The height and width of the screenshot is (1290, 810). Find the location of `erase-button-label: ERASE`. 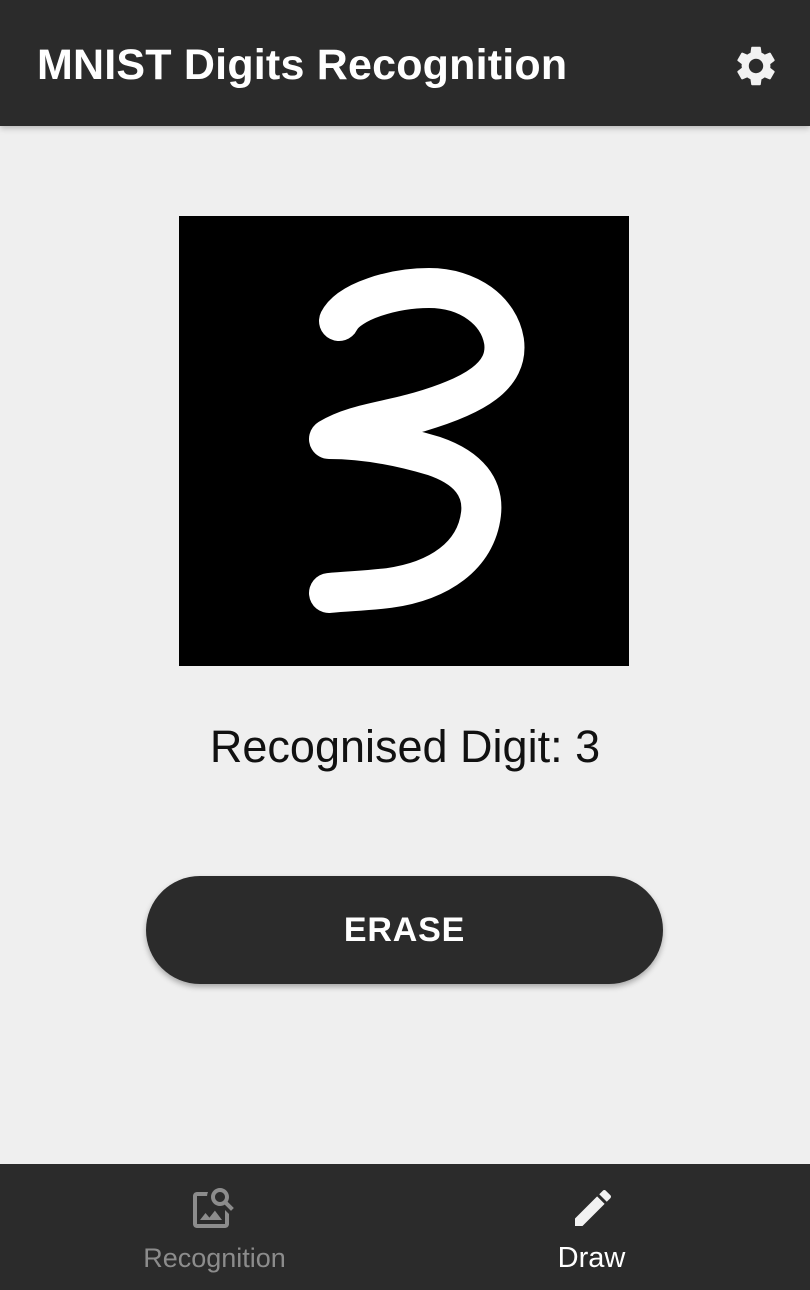

erase-button-label: ERASE is located at coordinates (404, 929).